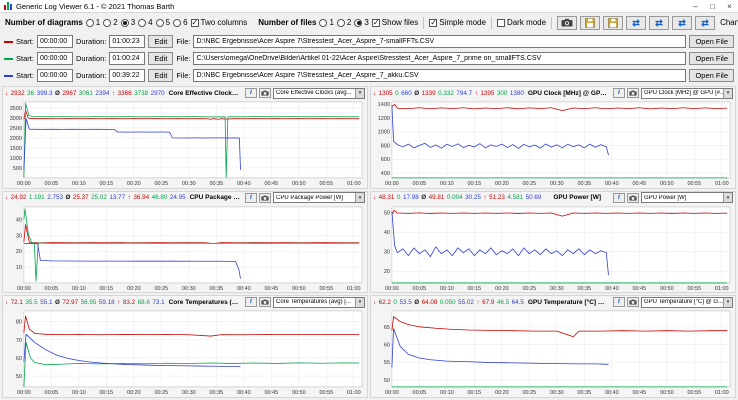  What do you see at coordinates (457, 22) in the screenshot?
I see `simple-mode-checkbox: Simple mode` at bounding box center [457, 22].